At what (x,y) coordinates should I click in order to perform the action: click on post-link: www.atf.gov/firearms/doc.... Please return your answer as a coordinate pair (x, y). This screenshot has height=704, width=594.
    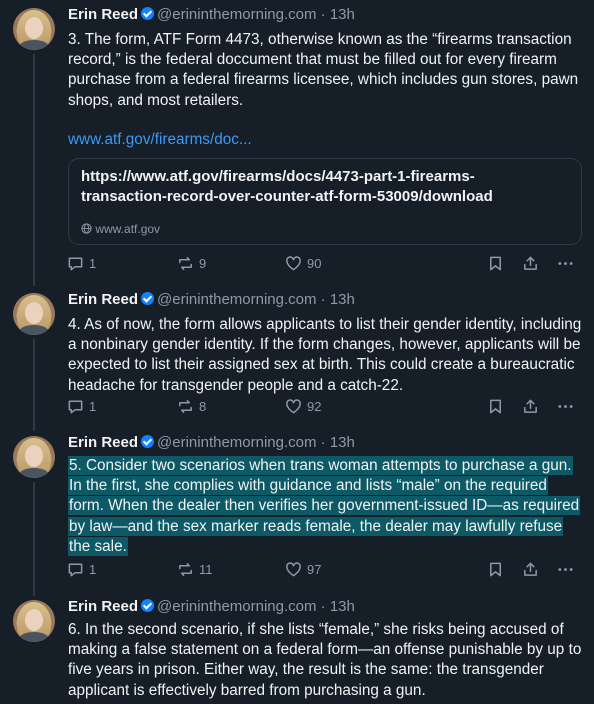
    Looking at the image, I should click on (326, 140).